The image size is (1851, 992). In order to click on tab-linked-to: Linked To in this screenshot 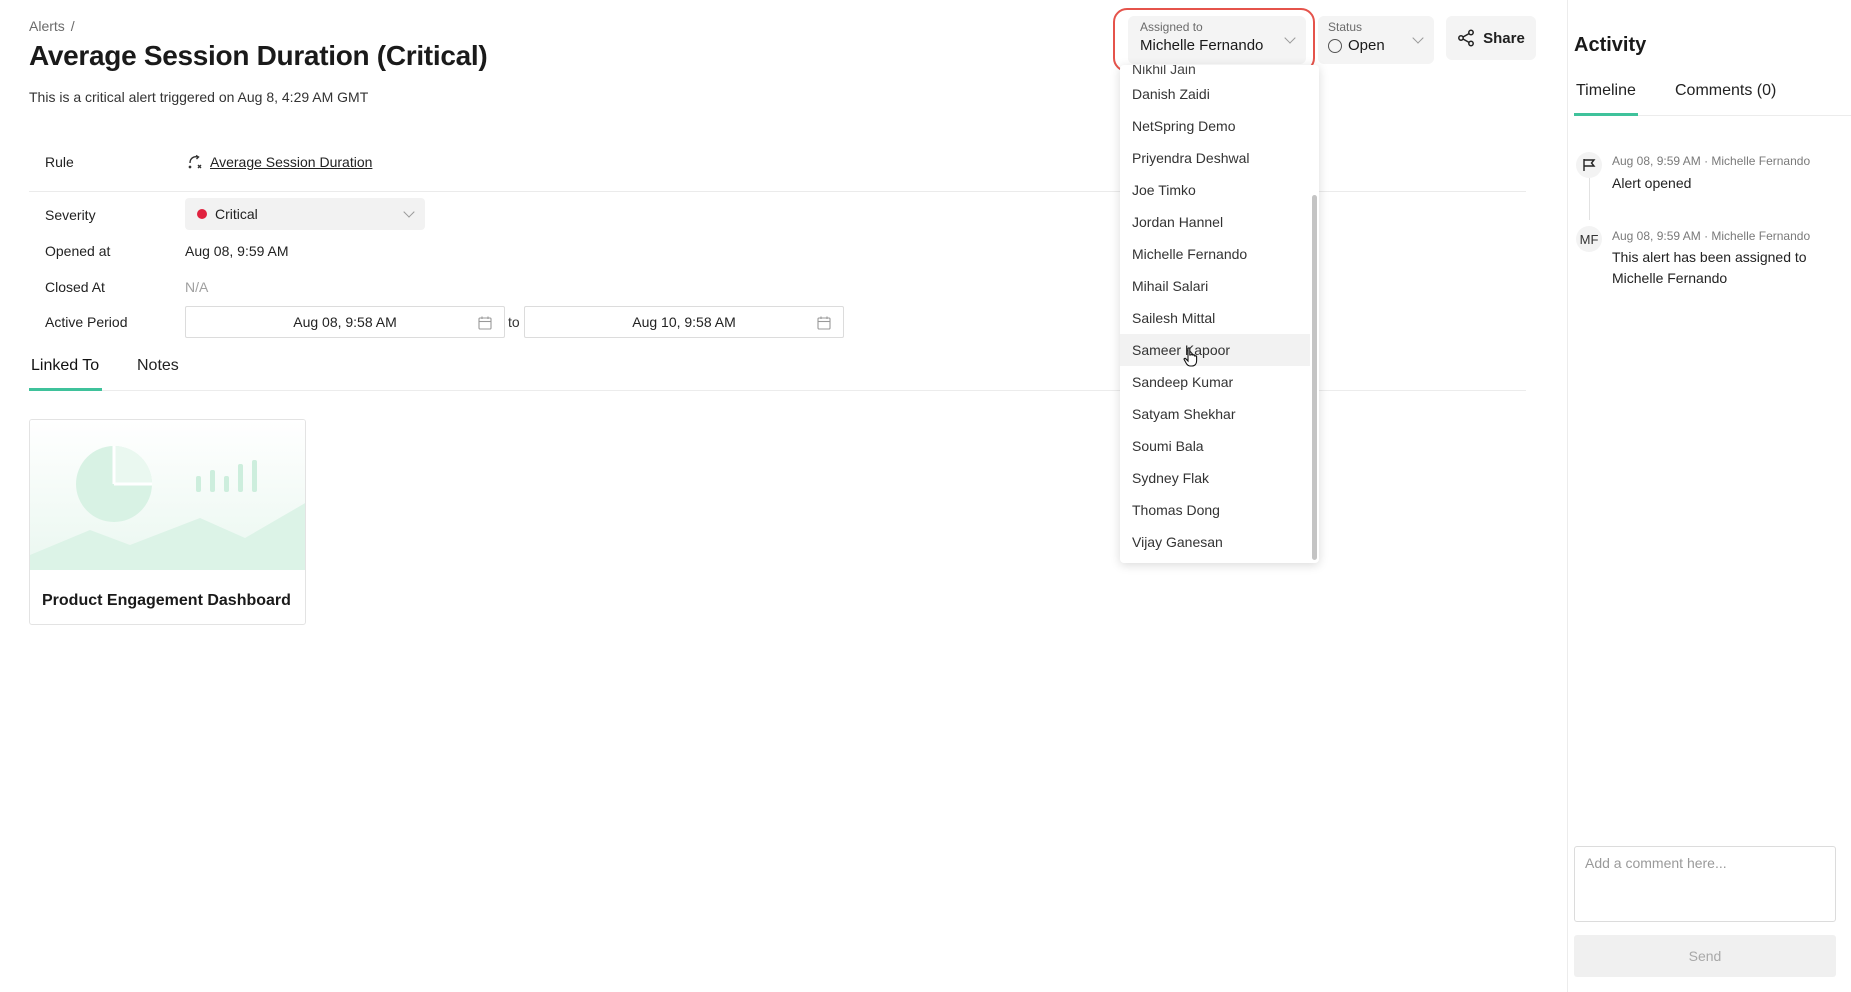, I will do `click(65, 366)`.